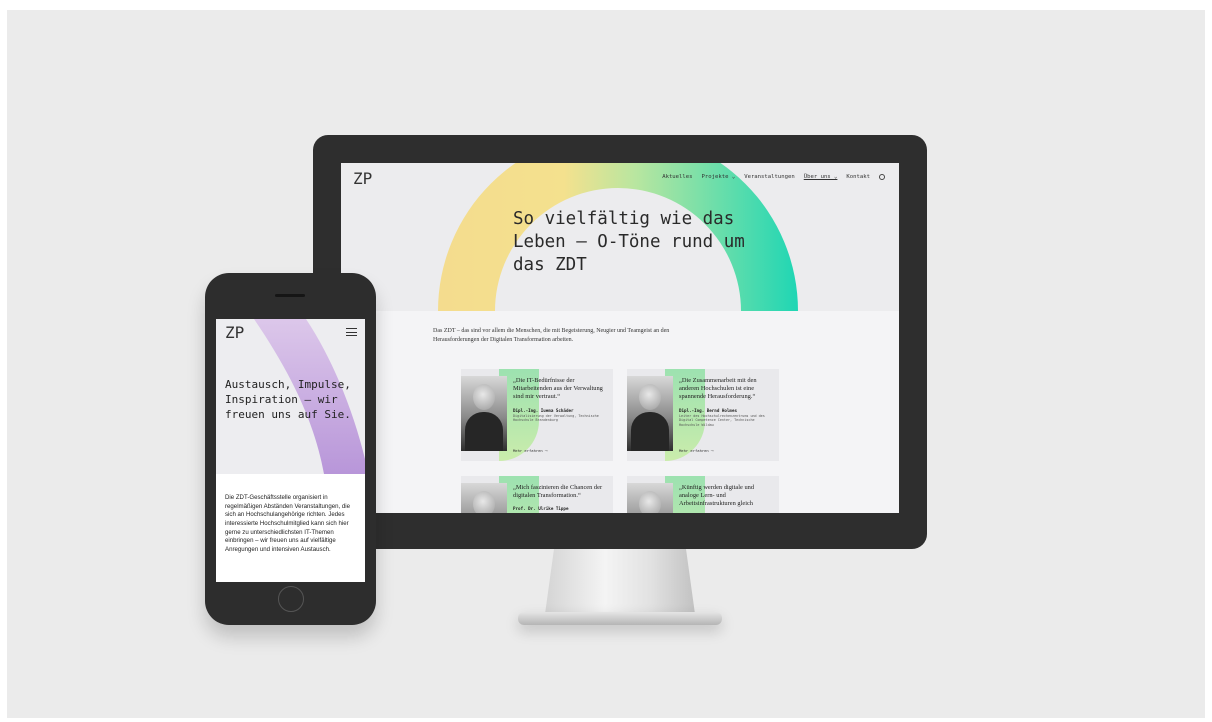 This screenshot has width=1212, height=722. I want to click on hamburger-menu-icon, so click(351, 332).